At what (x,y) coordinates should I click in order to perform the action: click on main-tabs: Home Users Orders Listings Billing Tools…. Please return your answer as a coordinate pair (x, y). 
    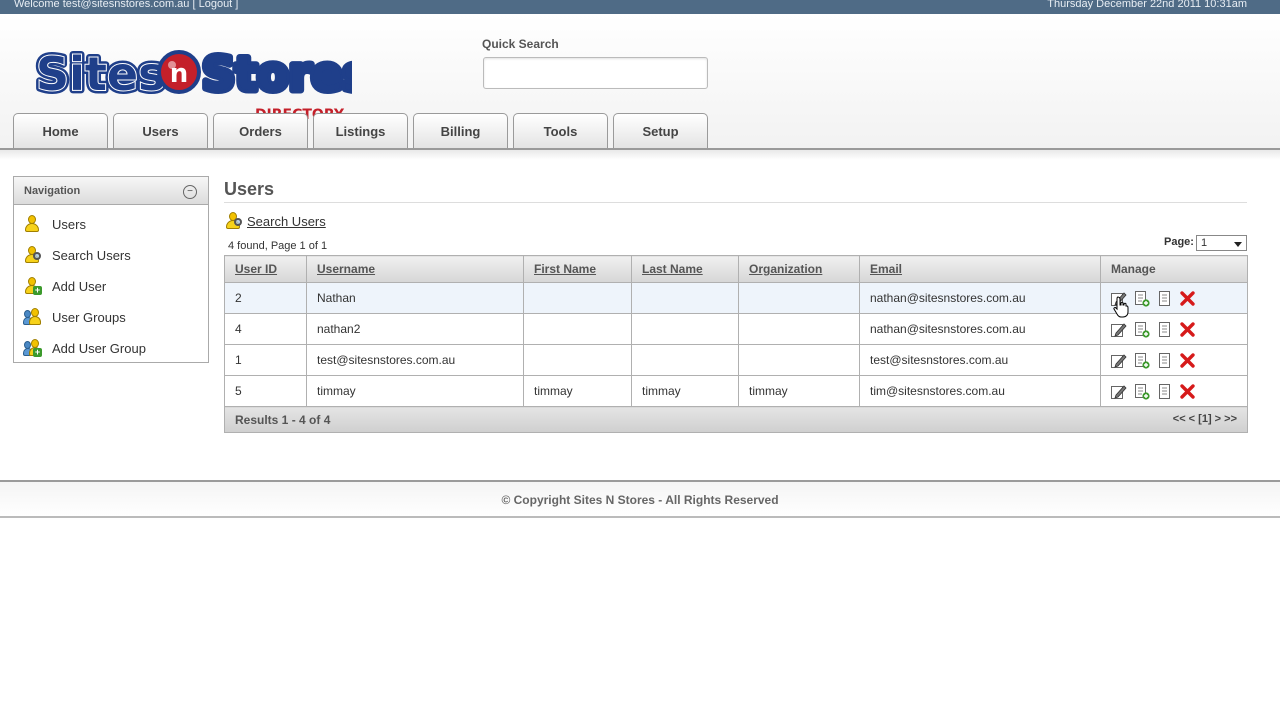
    Looking at the image, I should click on (363, 131).